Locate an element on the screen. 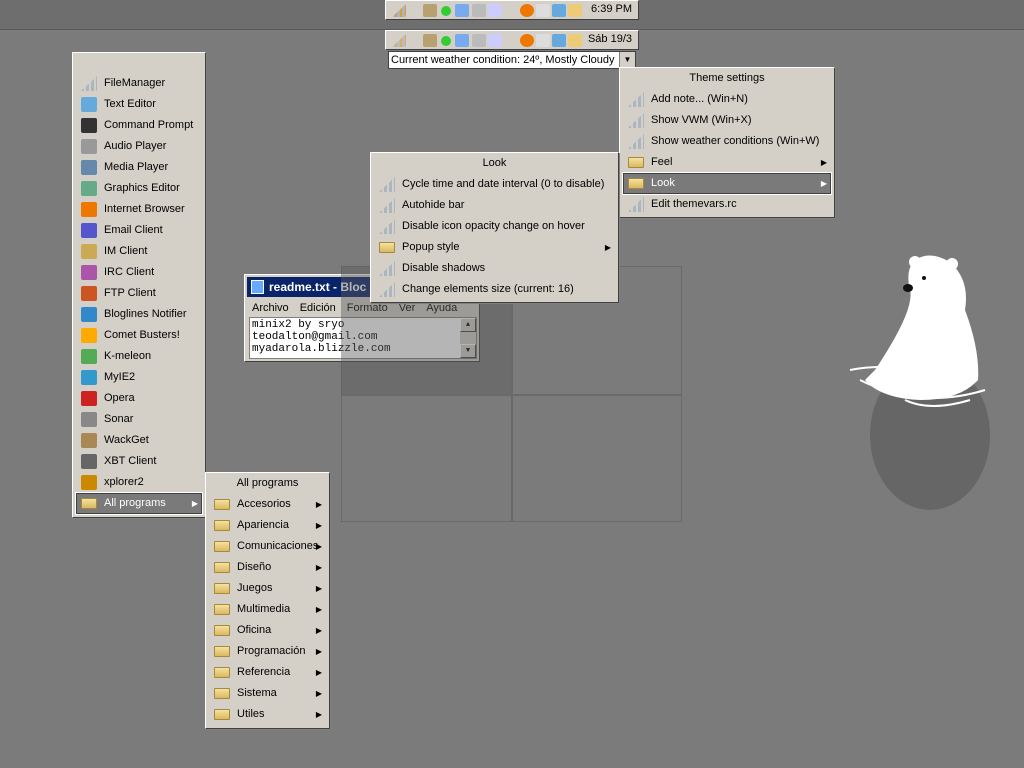 This screenshot has width=1024, height=768. wackget-icon is located at coordinates (89, 440).